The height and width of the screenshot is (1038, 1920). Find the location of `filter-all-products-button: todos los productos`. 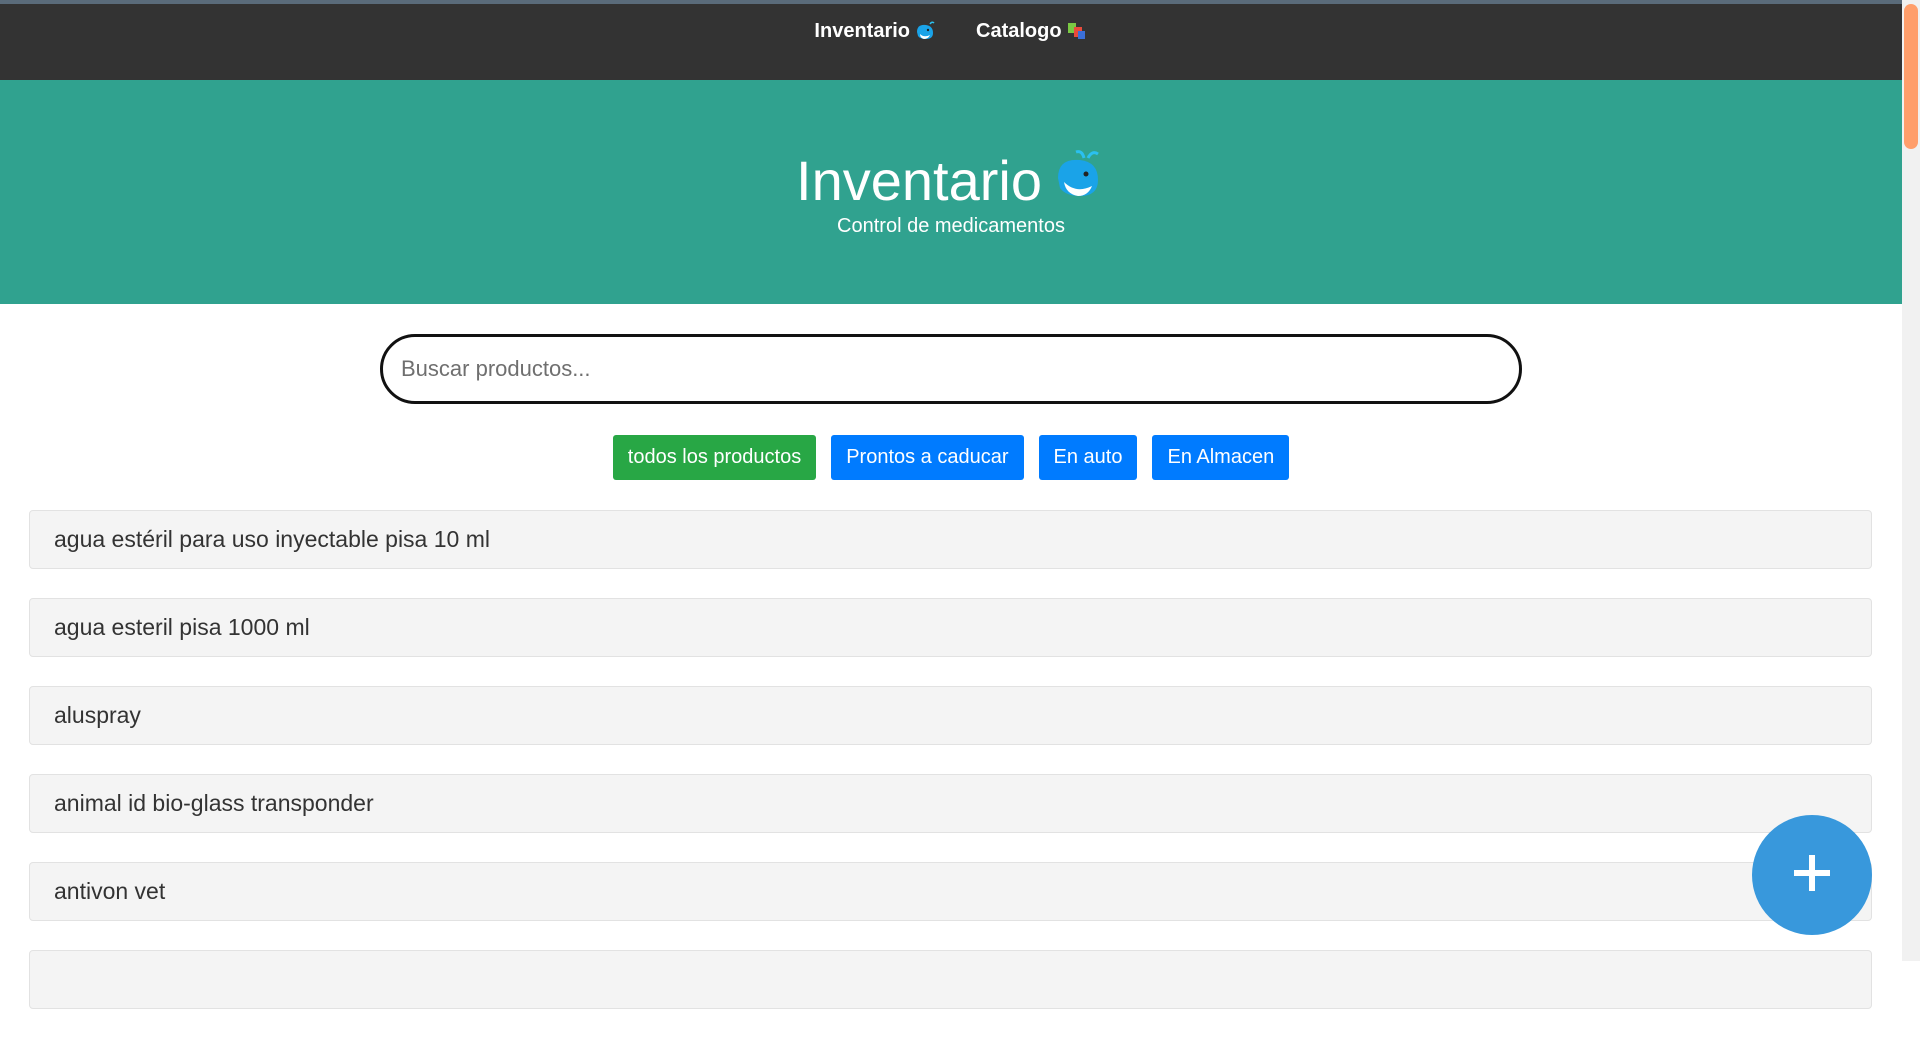

filter-all-products-button: todos los productos is located at coordinates (714, 457).